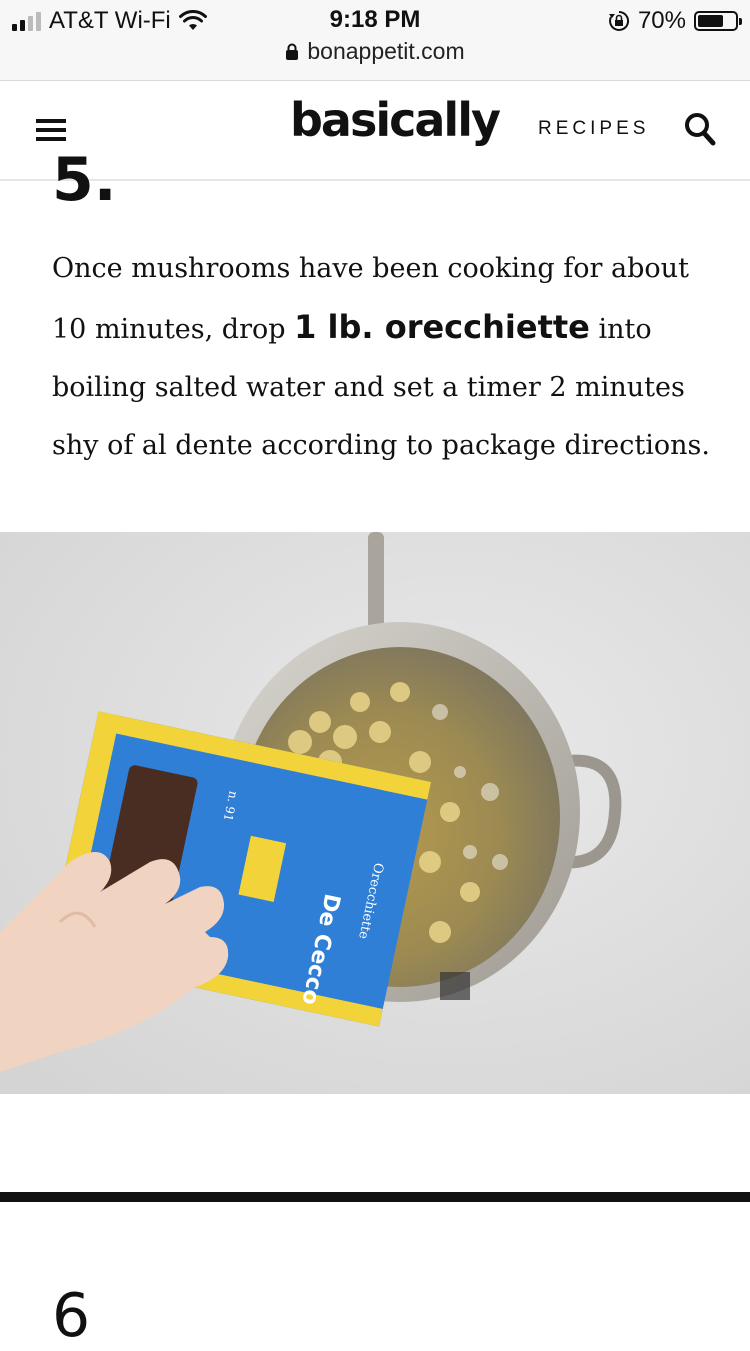 Image resolution: width=750 pixels, height=1351 pixels. What do you see at coordinates (292, 51) in the screenshot?
I see `padlock-icon` at bounding box center [292, 51].